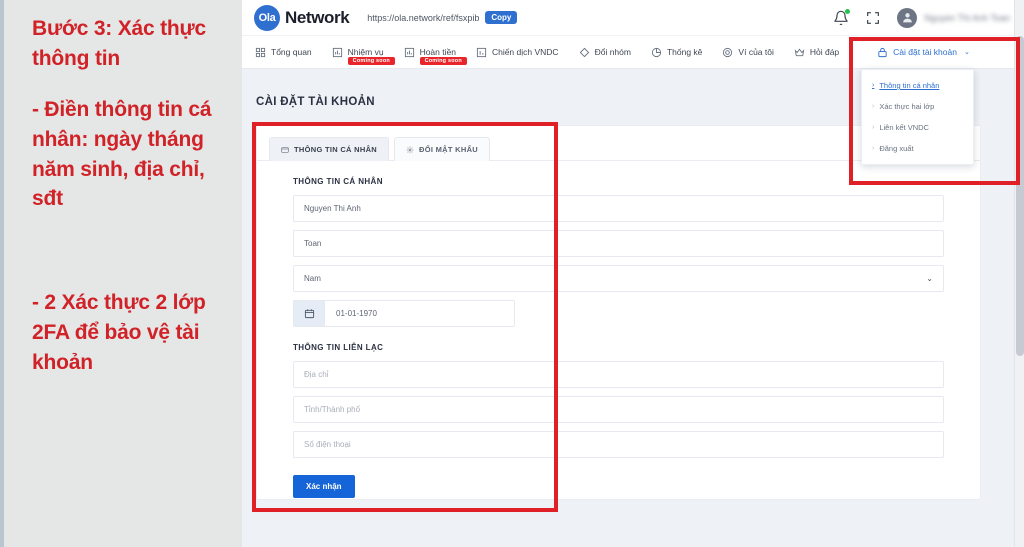  Describe the element at coordinates (419, 313) in the screenshot. I see `birthday-value: 01-01-1970` at that location.